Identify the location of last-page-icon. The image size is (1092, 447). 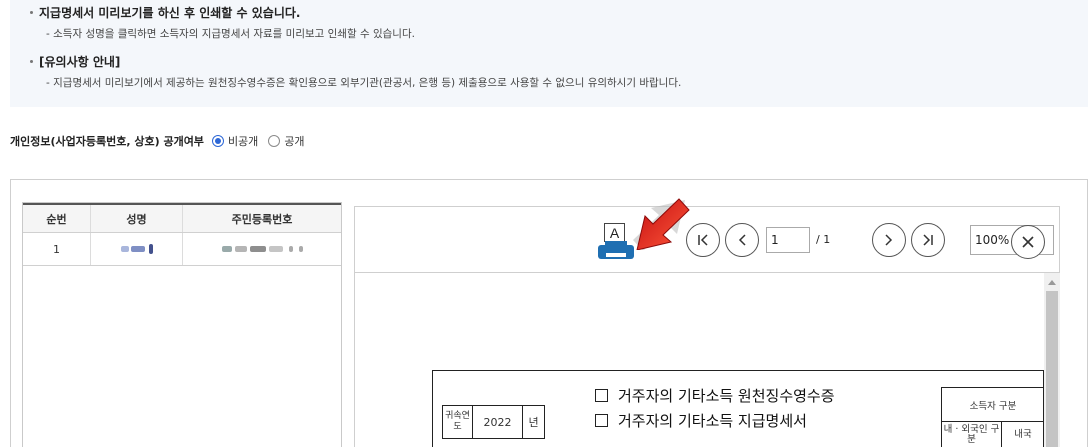
(928, 240).